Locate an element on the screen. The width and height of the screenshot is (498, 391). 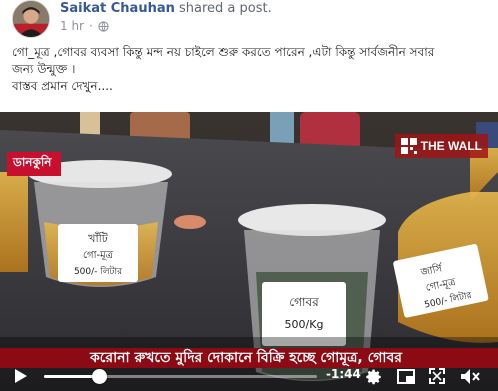
progress-fill is located at coordinates (71, 376).